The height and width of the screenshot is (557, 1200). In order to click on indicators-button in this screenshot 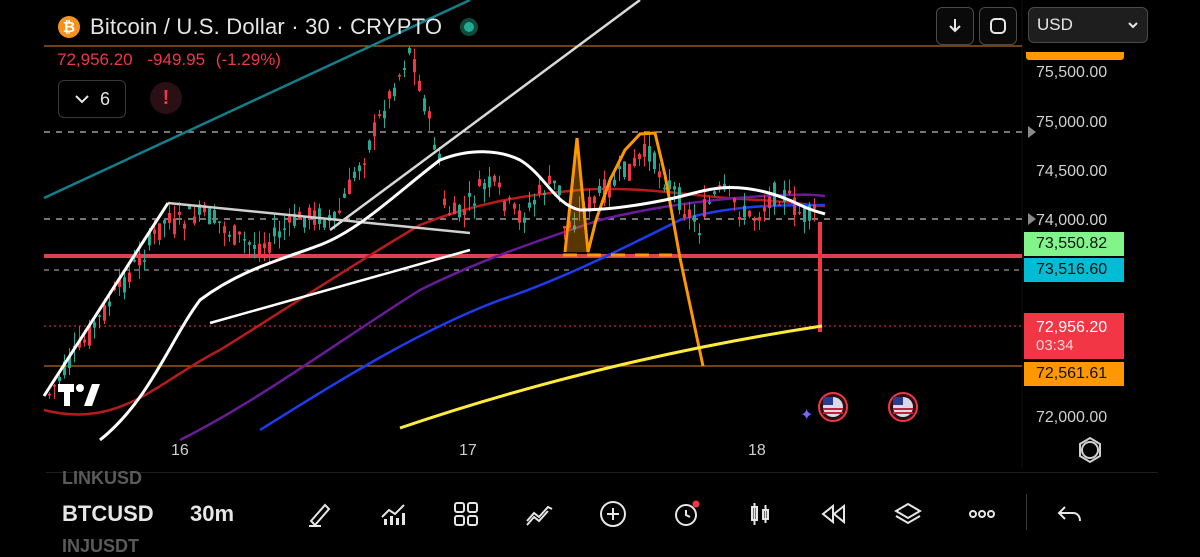, I will do `click(393, 514)`.